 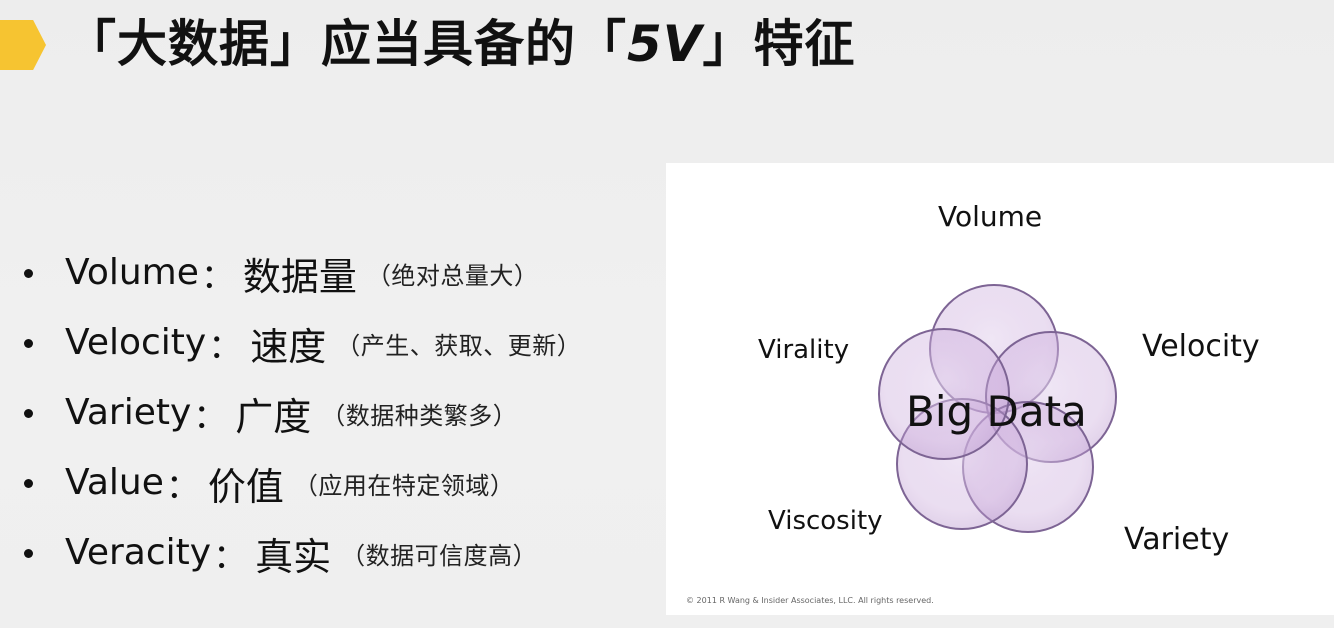 I want to click on bullet-item-value: Value ： 价值 （应用在特定领域）, so click(x=338, y=483).